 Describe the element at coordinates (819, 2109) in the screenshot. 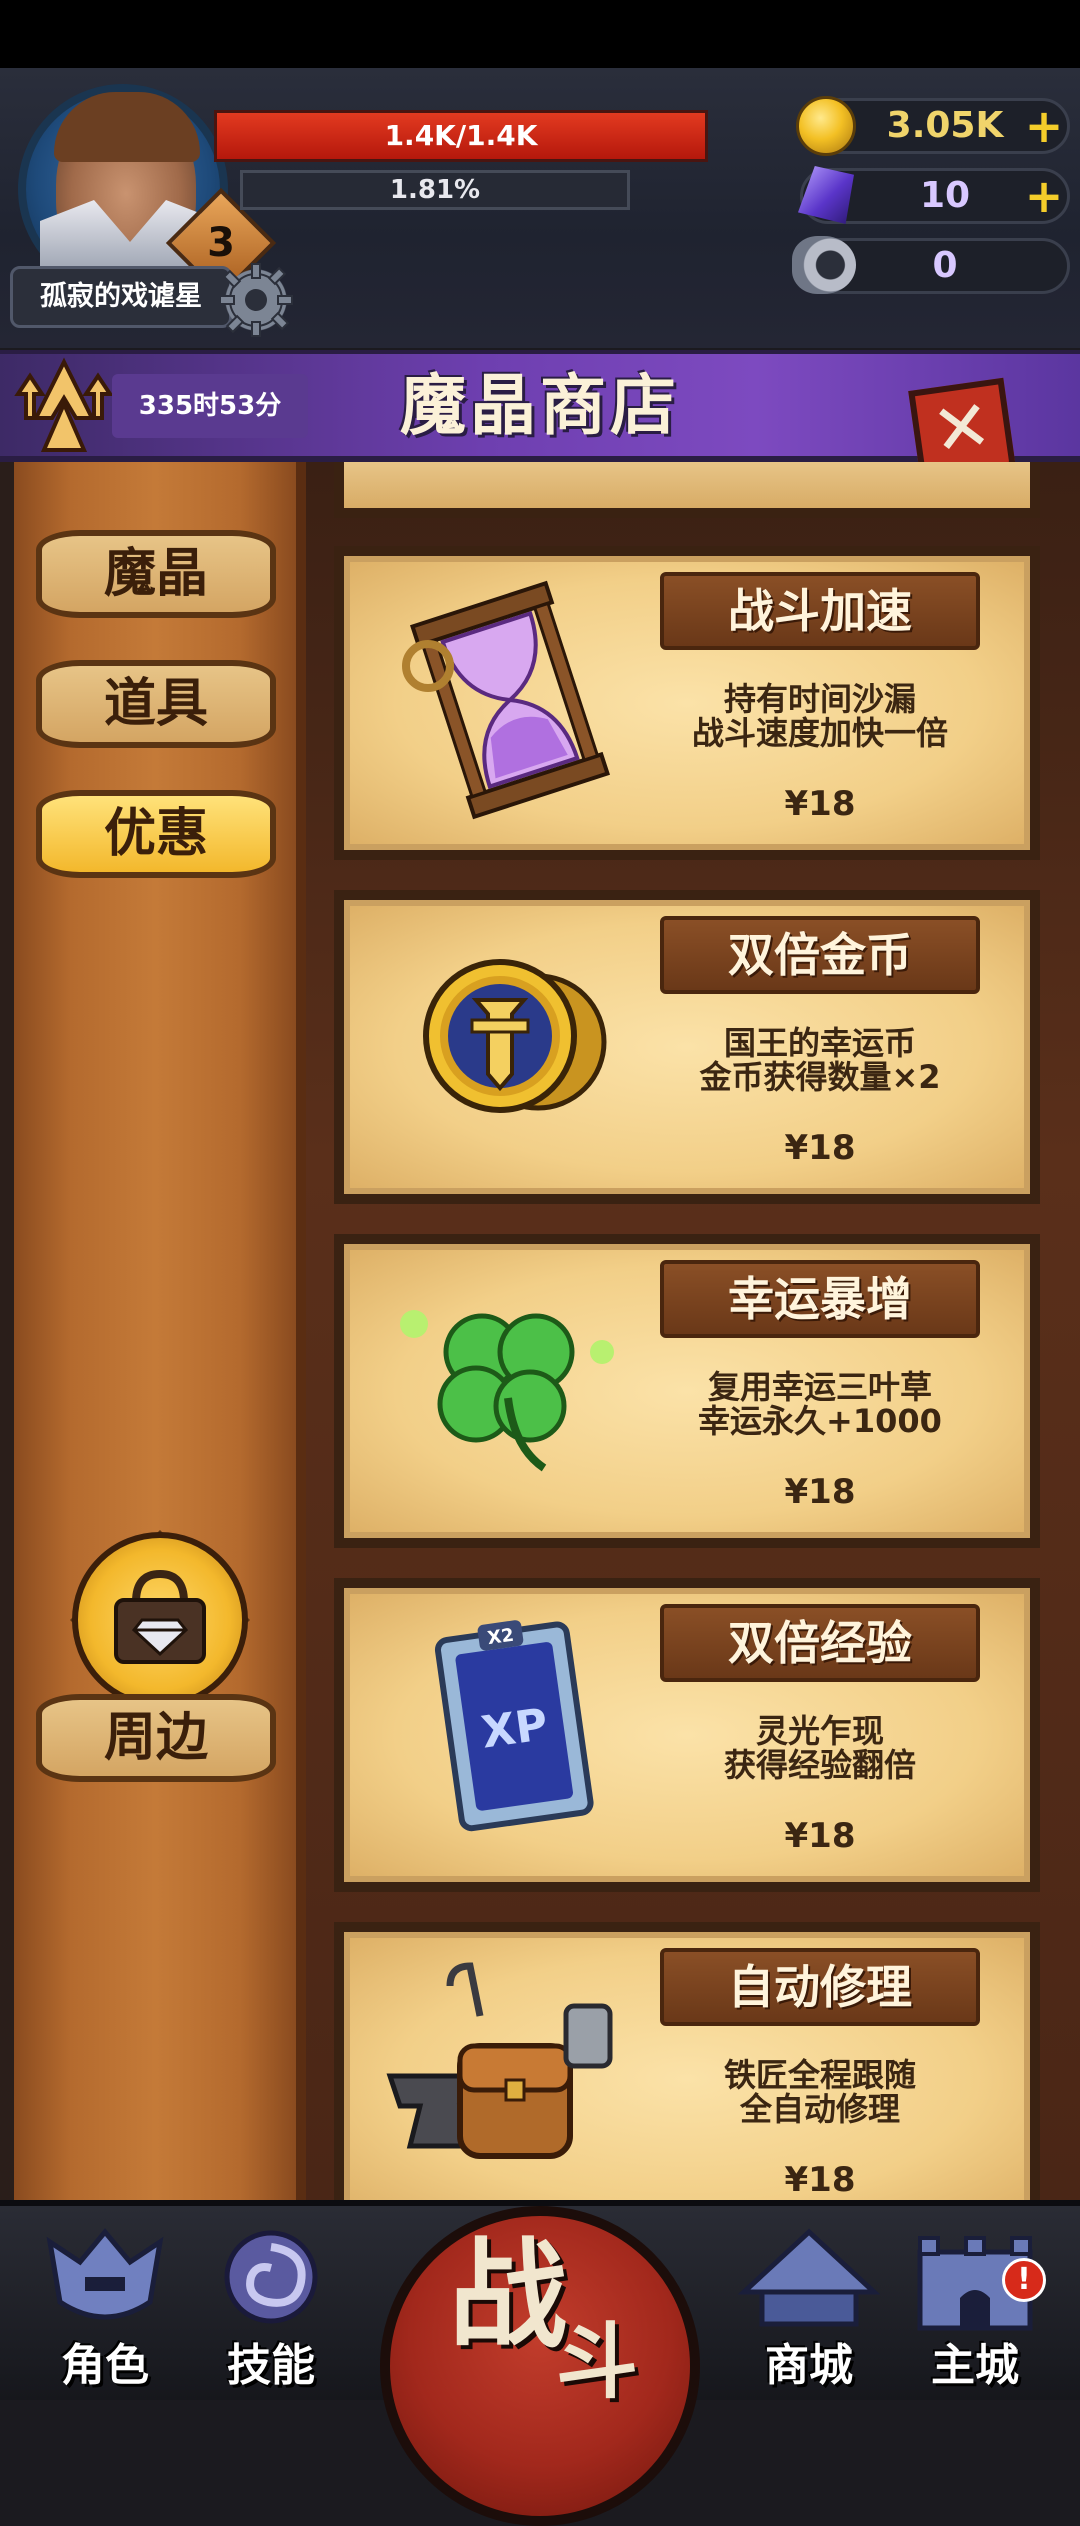

I see `card-desc-line2: 全自动修理` at that location.